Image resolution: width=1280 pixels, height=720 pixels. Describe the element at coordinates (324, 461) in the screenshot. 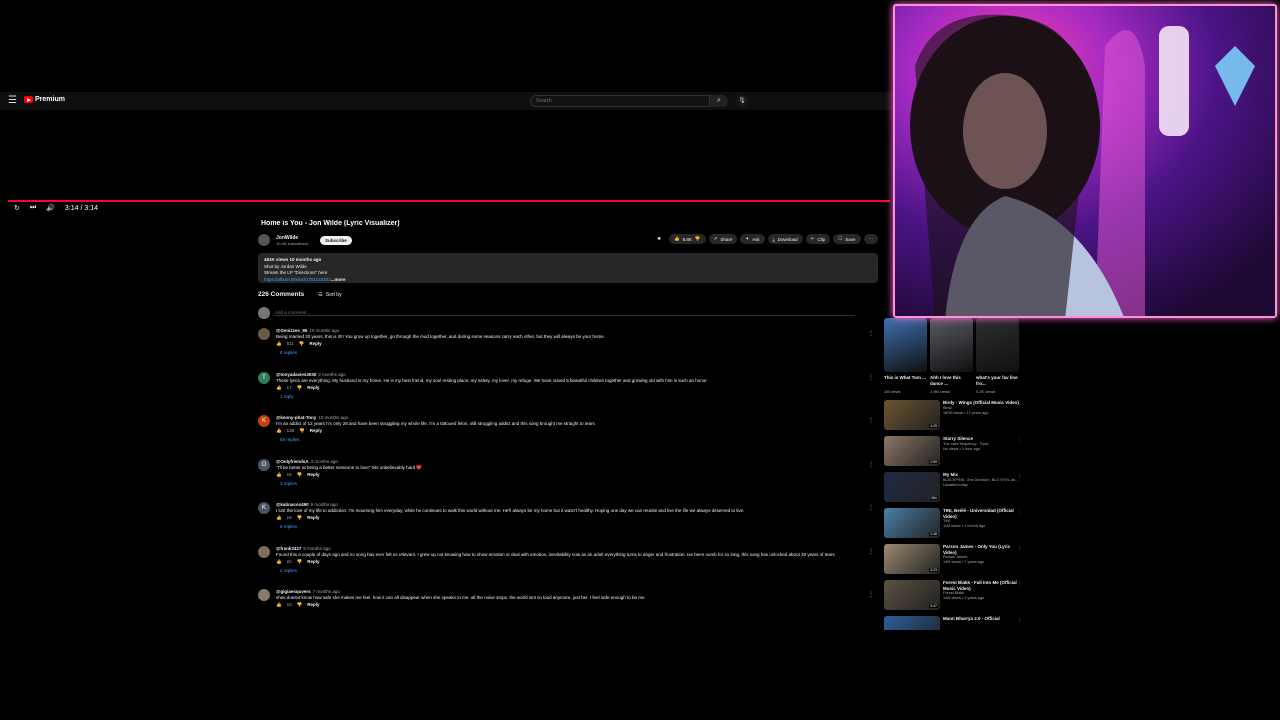

I see `comment-time: 3 months ago` at that location.